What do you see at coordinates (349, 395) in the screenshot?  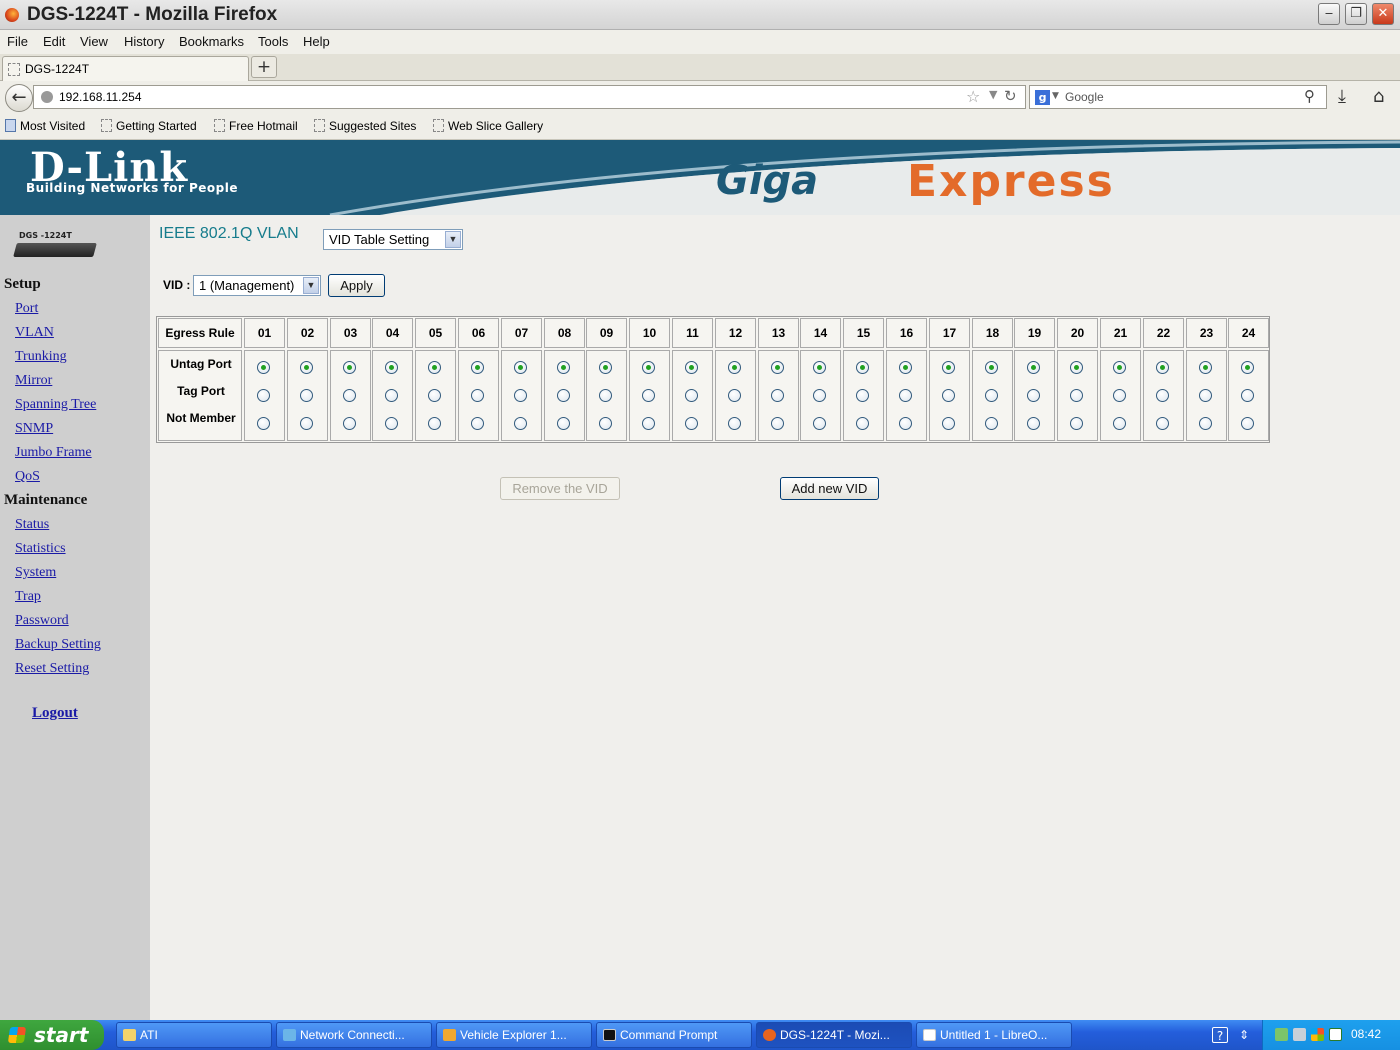 I see `radio-port-03-tag-port` at bounding box center [349, 395].